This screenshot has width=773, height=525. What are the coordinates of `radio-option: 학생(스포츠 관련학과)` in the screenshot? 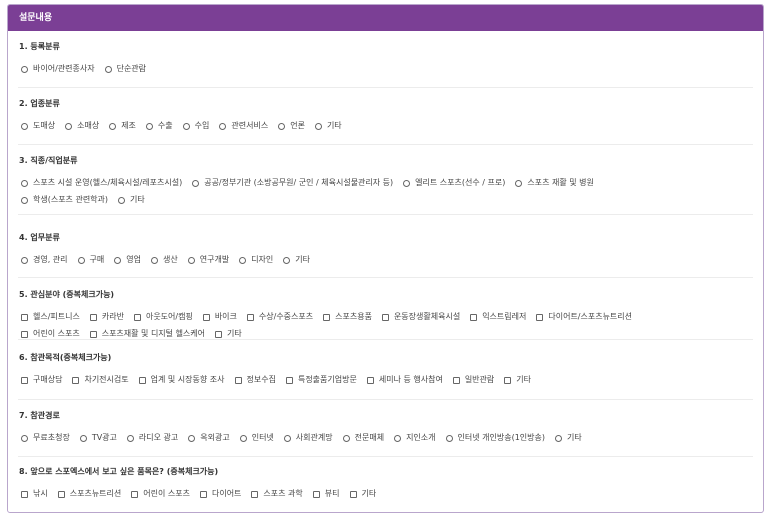 It's located at (63, 200).